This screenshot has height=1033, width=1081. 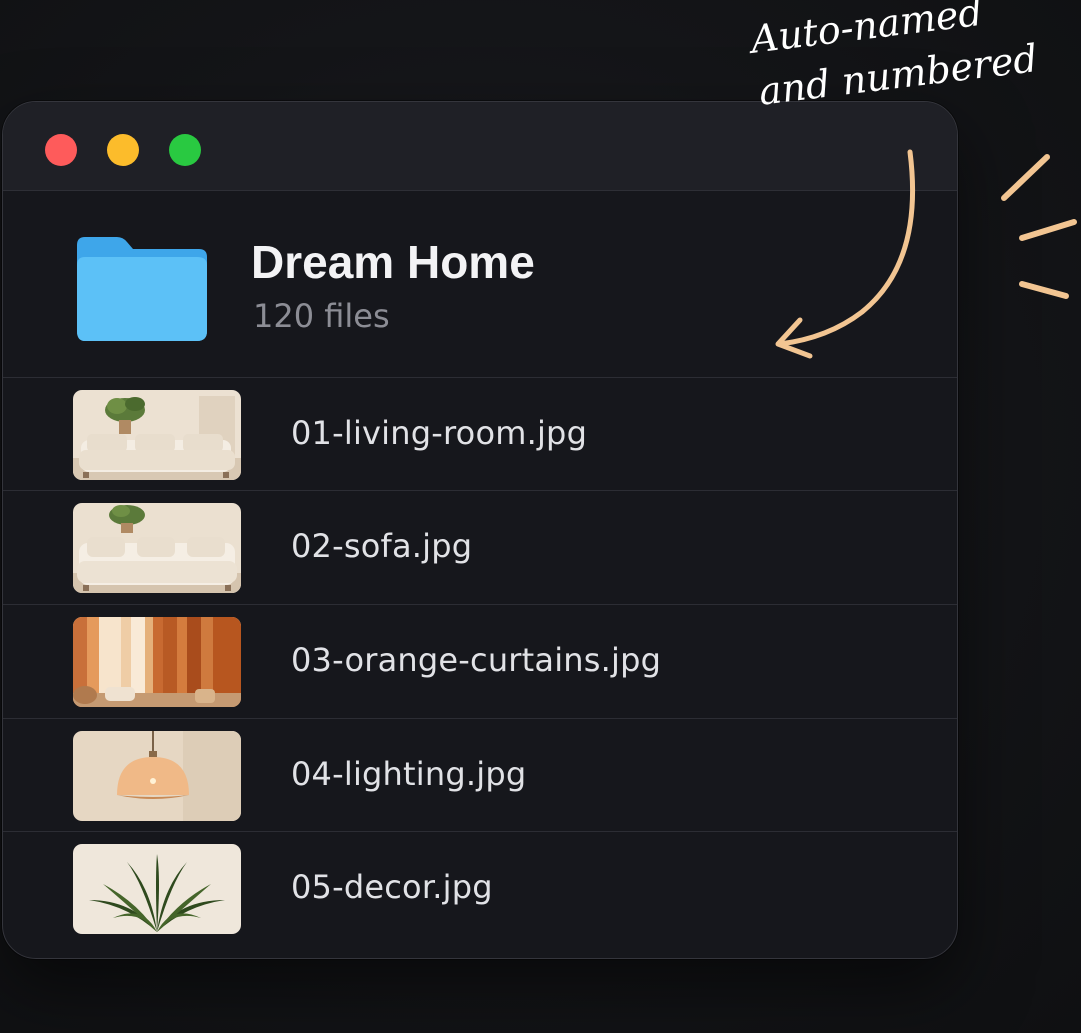 What do you see at coordinates (1039, 226) in the screenshot?
I see `sparkle-icon` at bounding box center [1039, 226].